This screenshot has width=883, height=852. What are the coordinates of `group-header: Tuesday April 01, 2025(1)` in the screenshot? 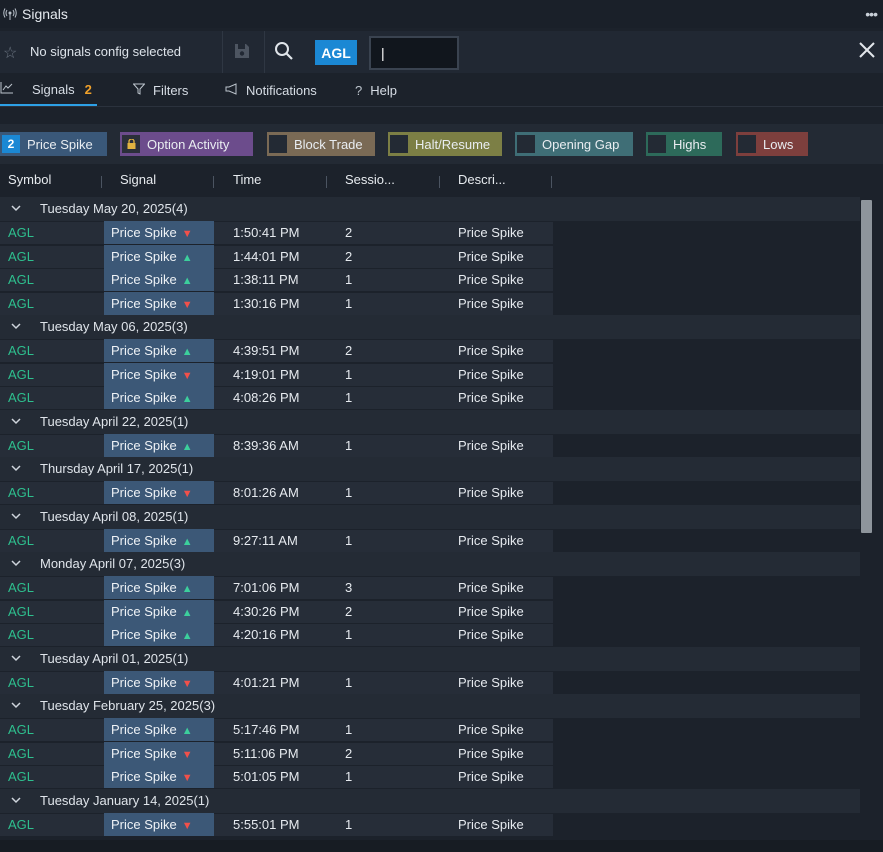 It's located at (430, 658).